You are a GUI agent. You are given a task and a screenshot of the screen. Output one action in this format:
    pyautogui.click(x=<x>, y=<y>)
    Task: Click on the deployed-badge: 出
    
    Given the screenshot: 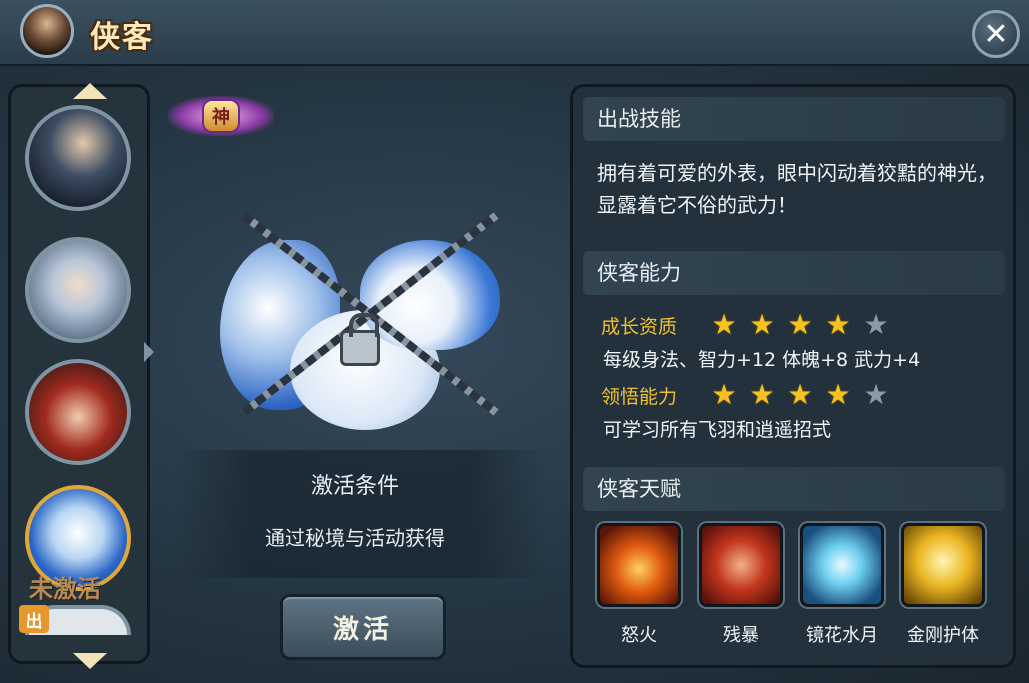 What is the action you would take?
    pyautogui.click(x=34, y=619)
    